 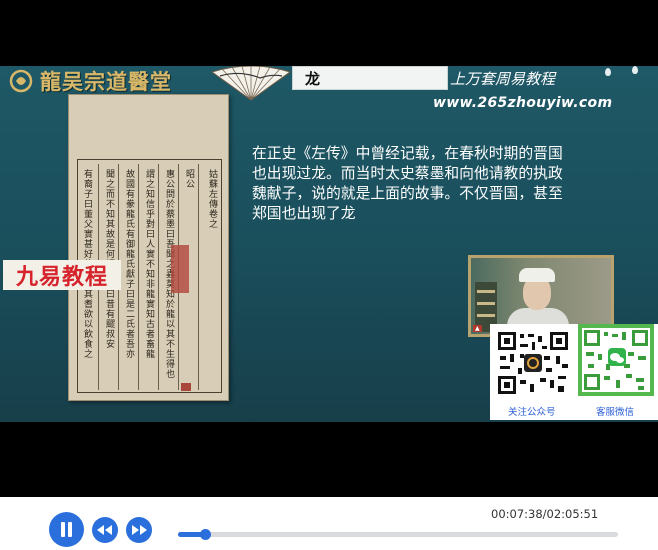 What do you see at coordinates (186, 387) in the screenshot?
I see `book-seal` at bounding box center [186, 387].